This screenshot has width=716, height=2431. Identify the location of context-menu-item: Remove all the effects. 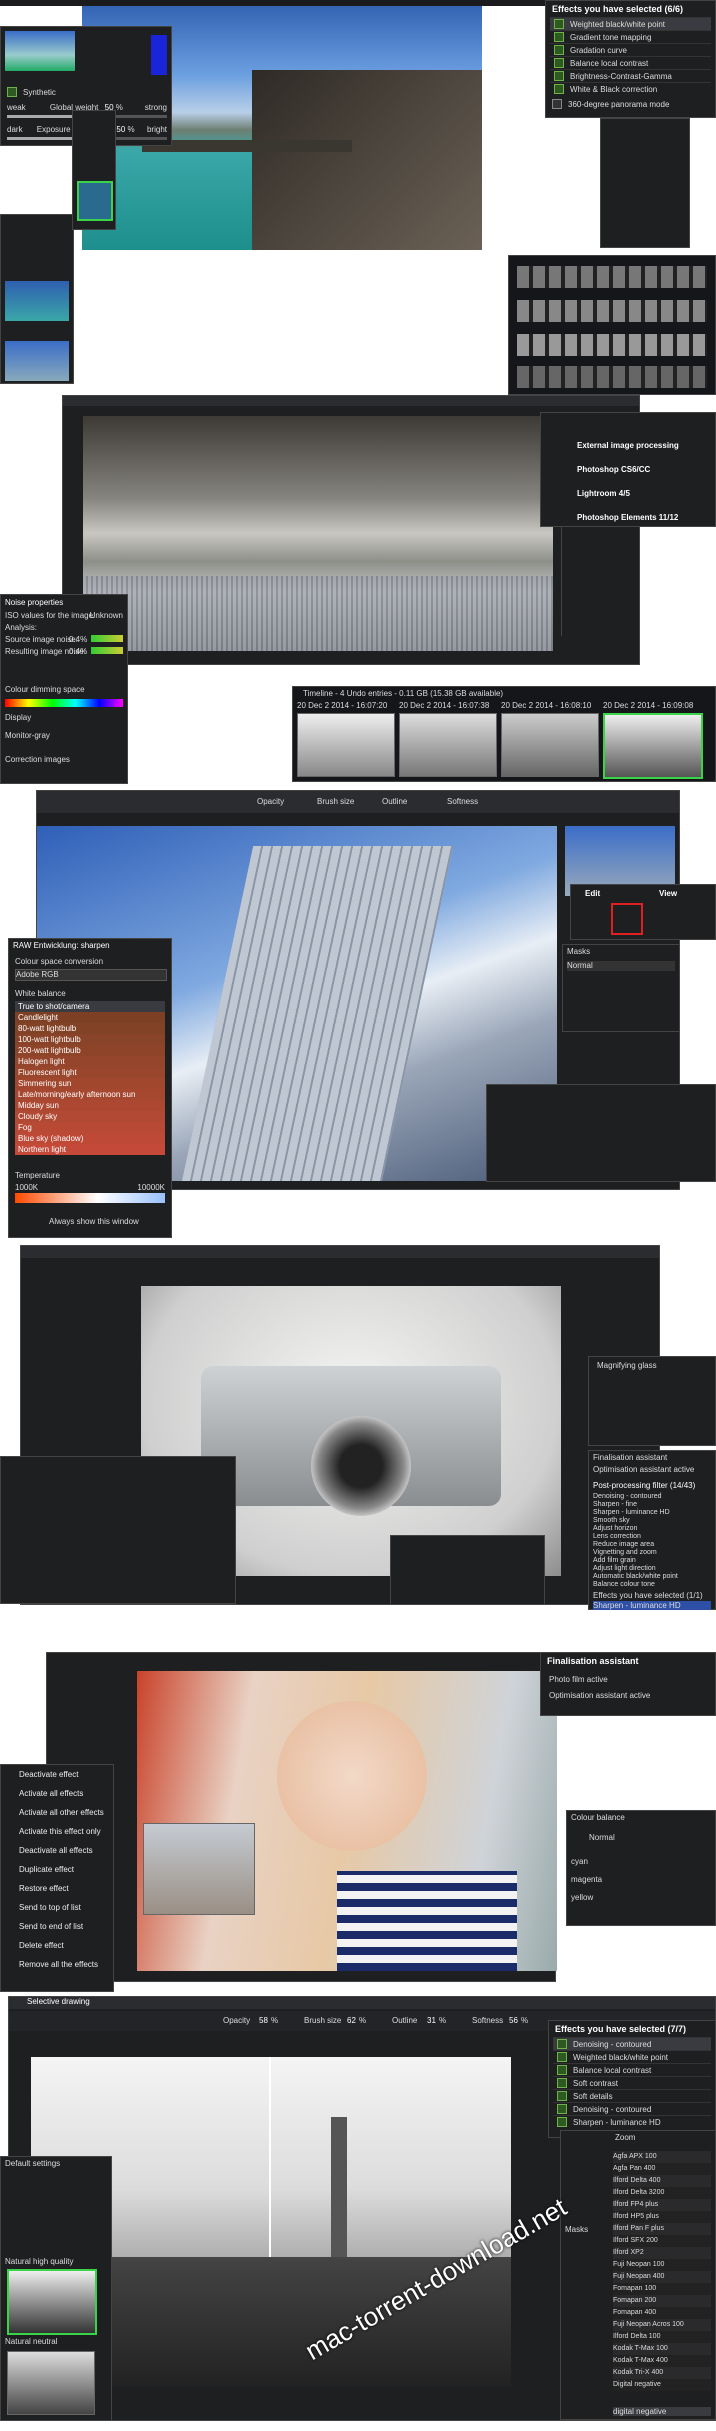
(57, 1964).